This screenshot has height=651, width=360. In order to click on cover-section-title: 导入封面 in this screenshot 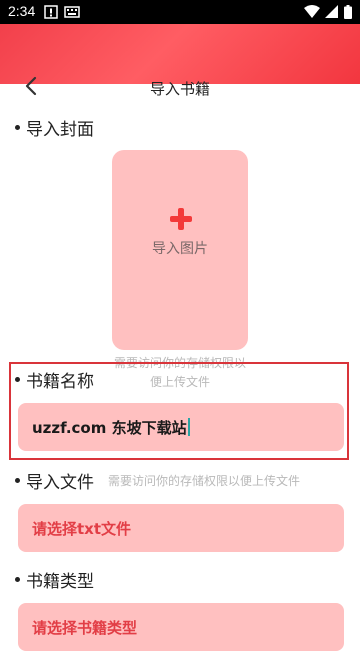, I will do `click(54, 127)`.